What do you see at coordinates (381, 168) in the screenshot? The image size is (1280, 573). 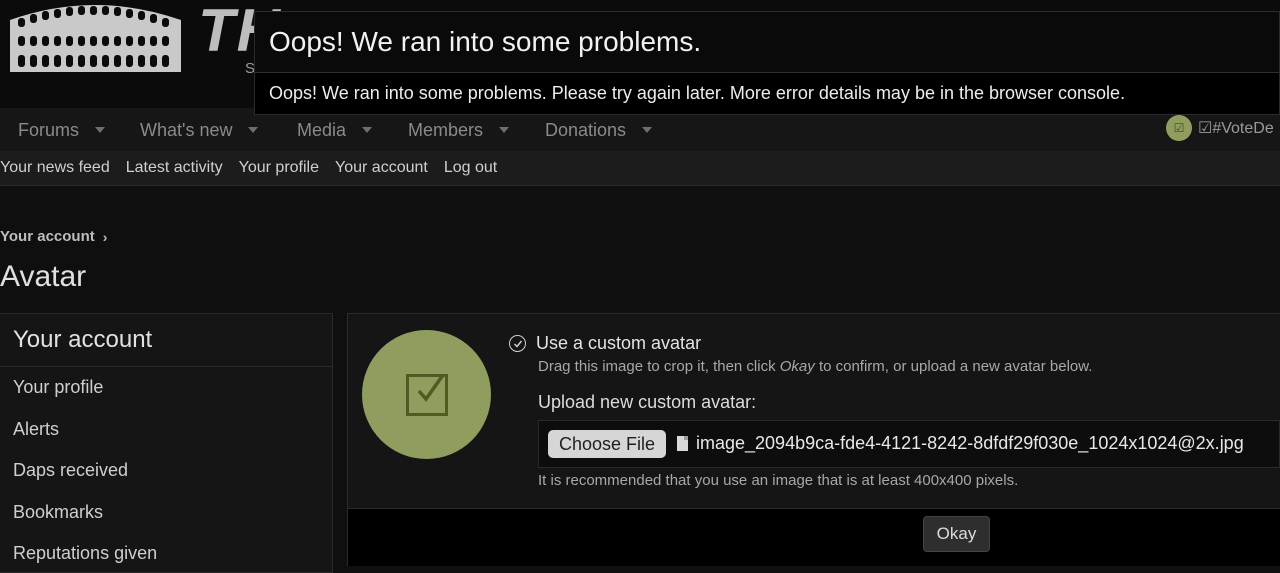 I see `subnav-your-account: Your account` at bounding box center [381, 168].